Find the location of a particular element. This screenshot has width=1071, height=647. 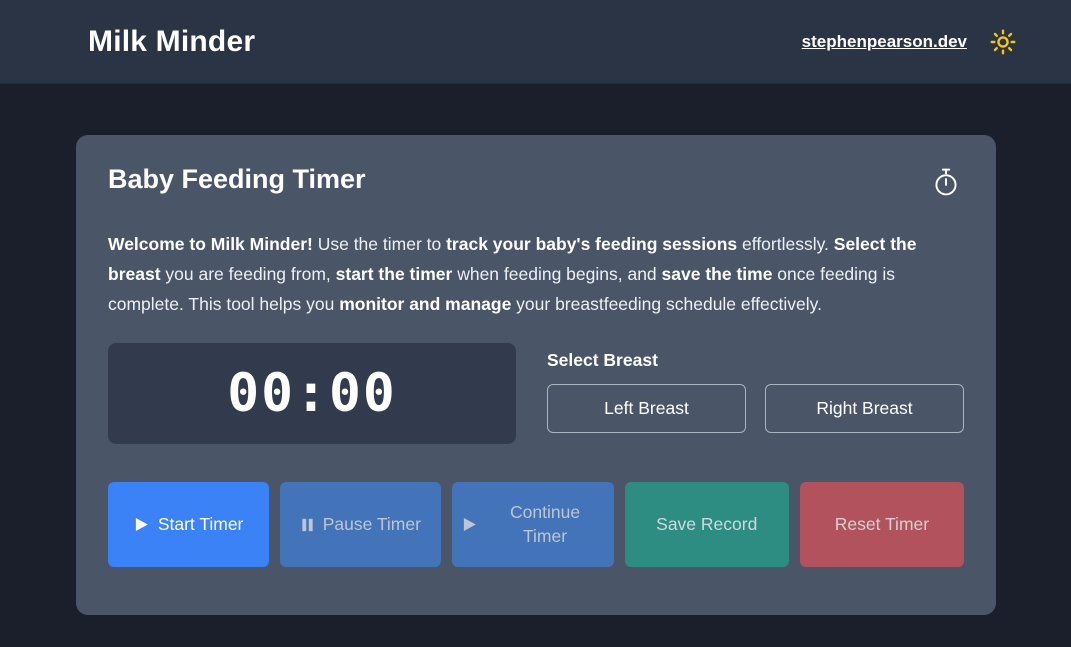

continue-timer-button: Continue Timer is located at coordinates (533, 525).